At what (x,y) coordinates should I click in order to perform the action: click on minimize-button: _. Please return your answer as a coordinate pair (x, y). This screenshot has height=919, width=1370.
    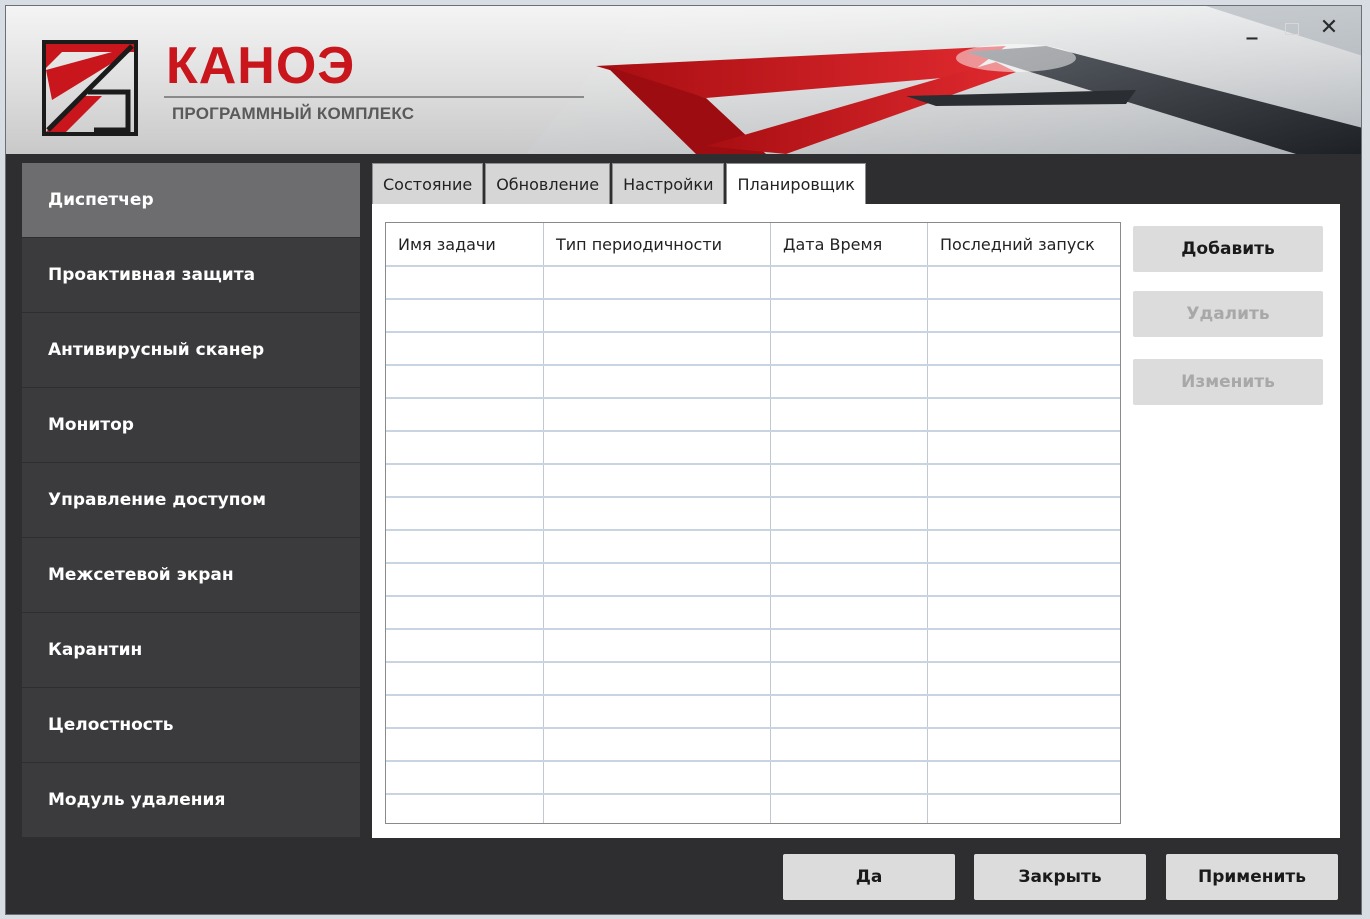
    Looking at the image, I should click on (1252, 28).